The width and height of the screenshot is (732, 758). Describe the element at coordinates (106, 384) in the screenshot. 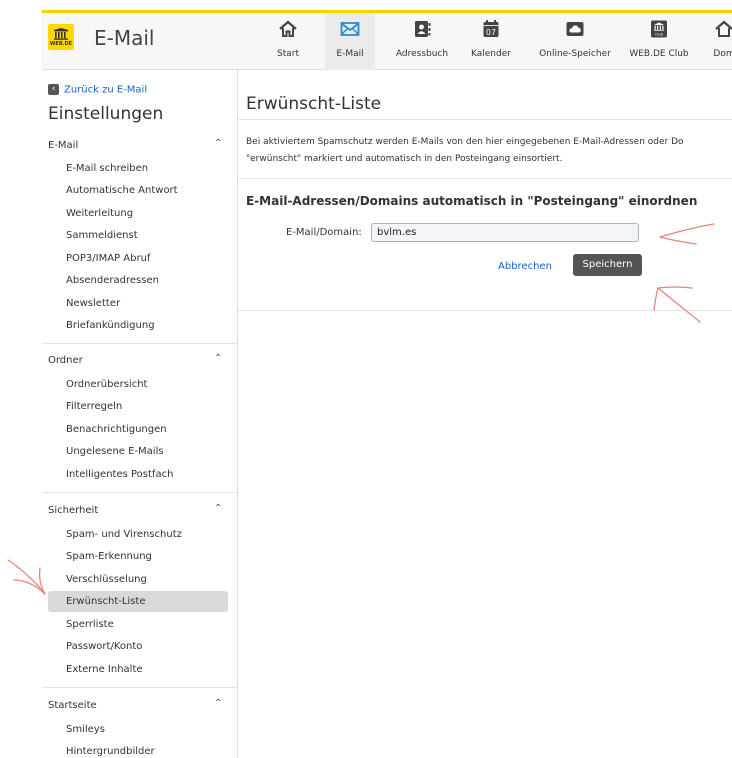

I see `sidebar-item: Ordnerübersicht` at that location.